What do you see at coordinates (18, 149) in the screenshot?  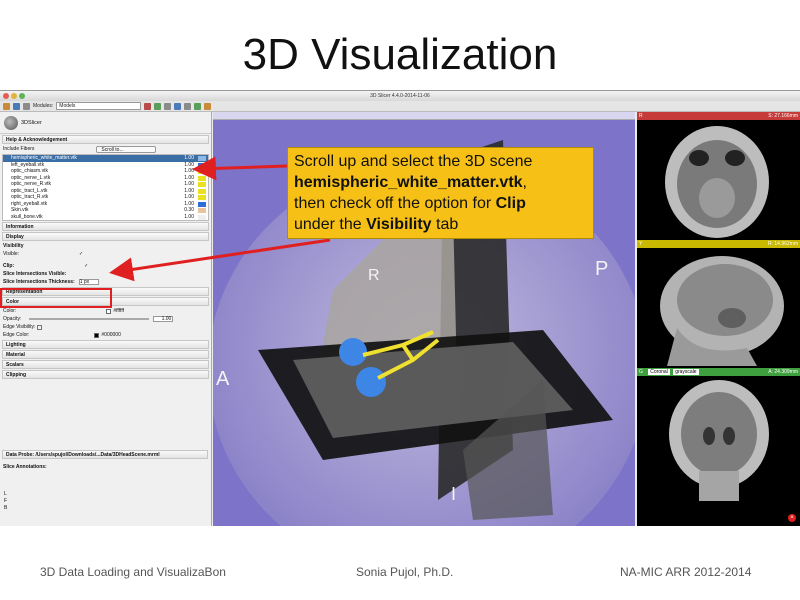 I see `include-fibers-label: Include Fibers` at bounding box center [18, 149].